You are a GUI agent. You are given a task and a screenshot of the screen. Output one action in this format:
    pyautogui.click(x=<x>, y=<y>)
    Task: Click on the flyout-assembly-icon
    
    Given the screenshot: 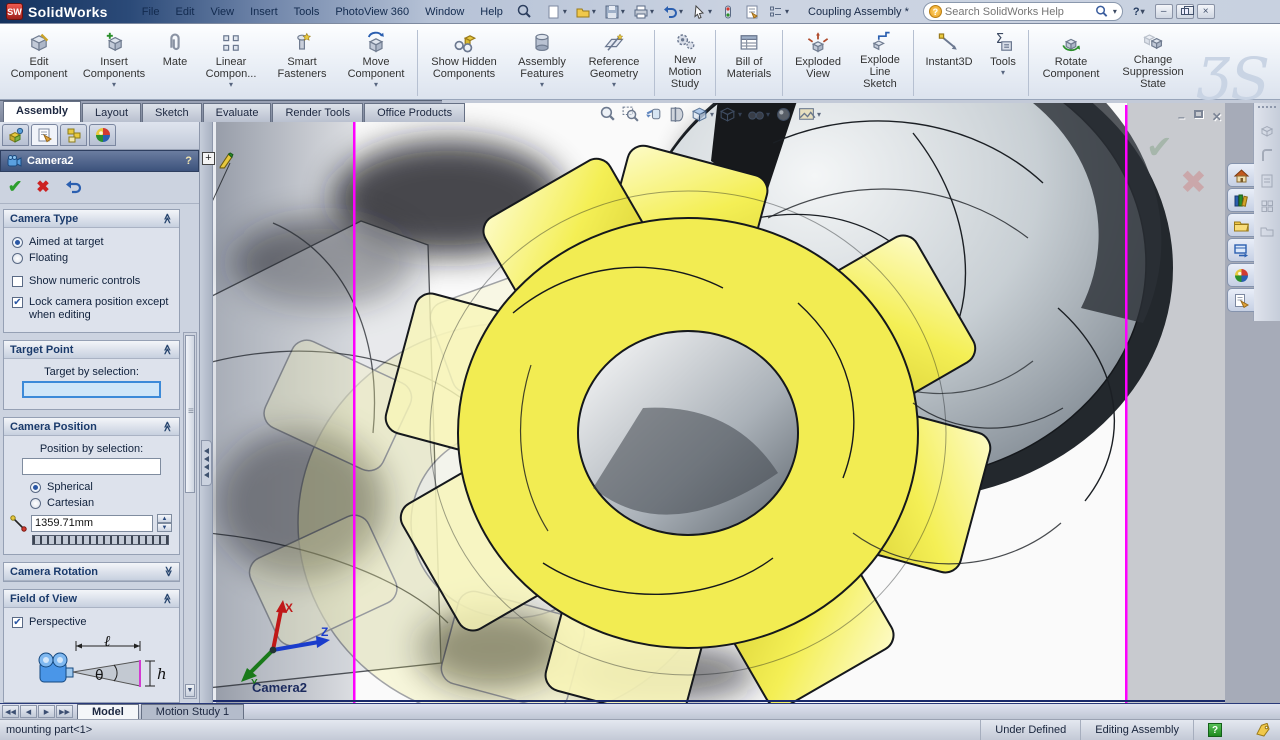 What is the action you would take?
    pyautogui.click(x=226, y=162)
    